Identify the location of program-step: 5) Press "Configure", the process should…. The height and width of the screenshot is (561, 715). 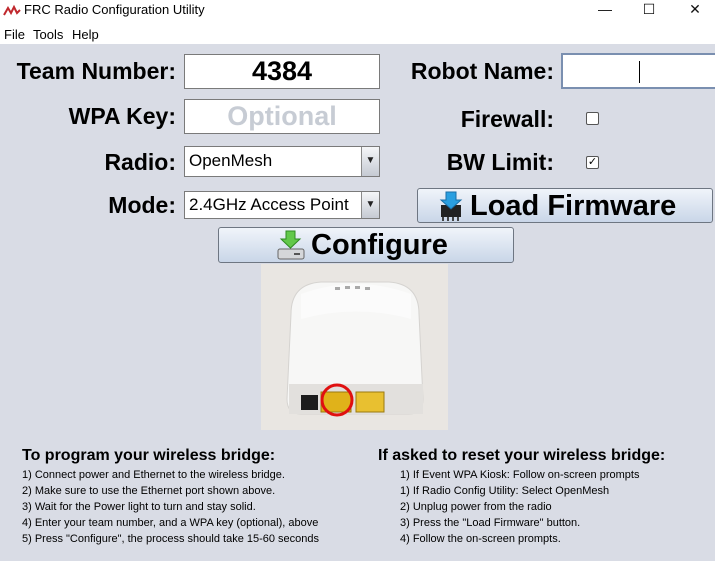
(171, 539).